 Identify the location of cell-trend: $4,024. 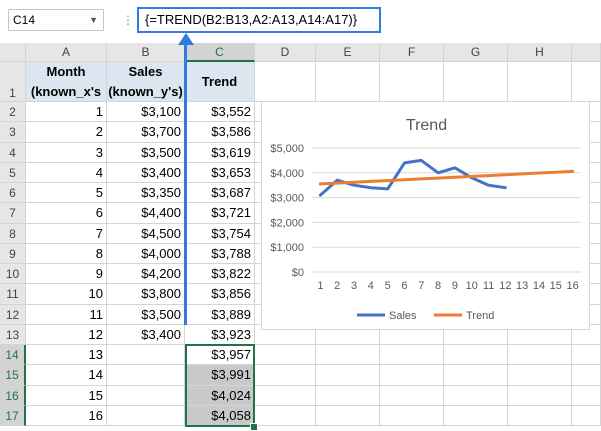
(220, 395).